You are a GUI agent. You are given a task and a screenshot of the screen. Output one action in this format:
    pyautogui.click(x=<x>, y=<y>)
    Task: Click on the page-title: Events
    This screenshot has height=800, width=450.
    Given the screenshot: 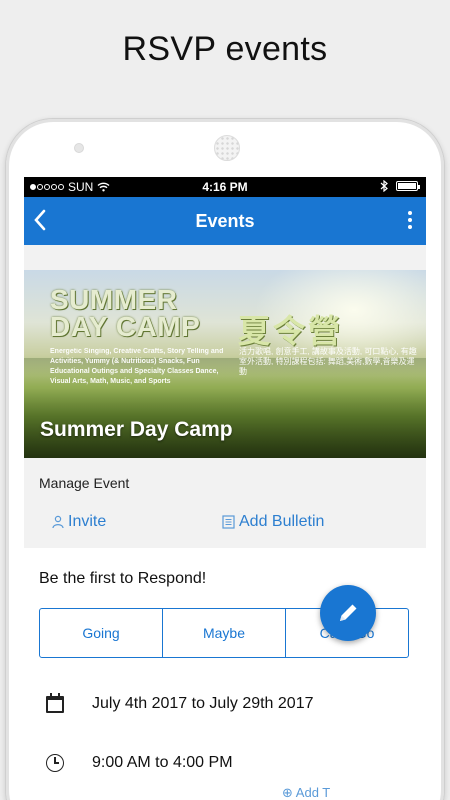 What is the action you would take?
    pyautogui.click(x=225, y=221)
    